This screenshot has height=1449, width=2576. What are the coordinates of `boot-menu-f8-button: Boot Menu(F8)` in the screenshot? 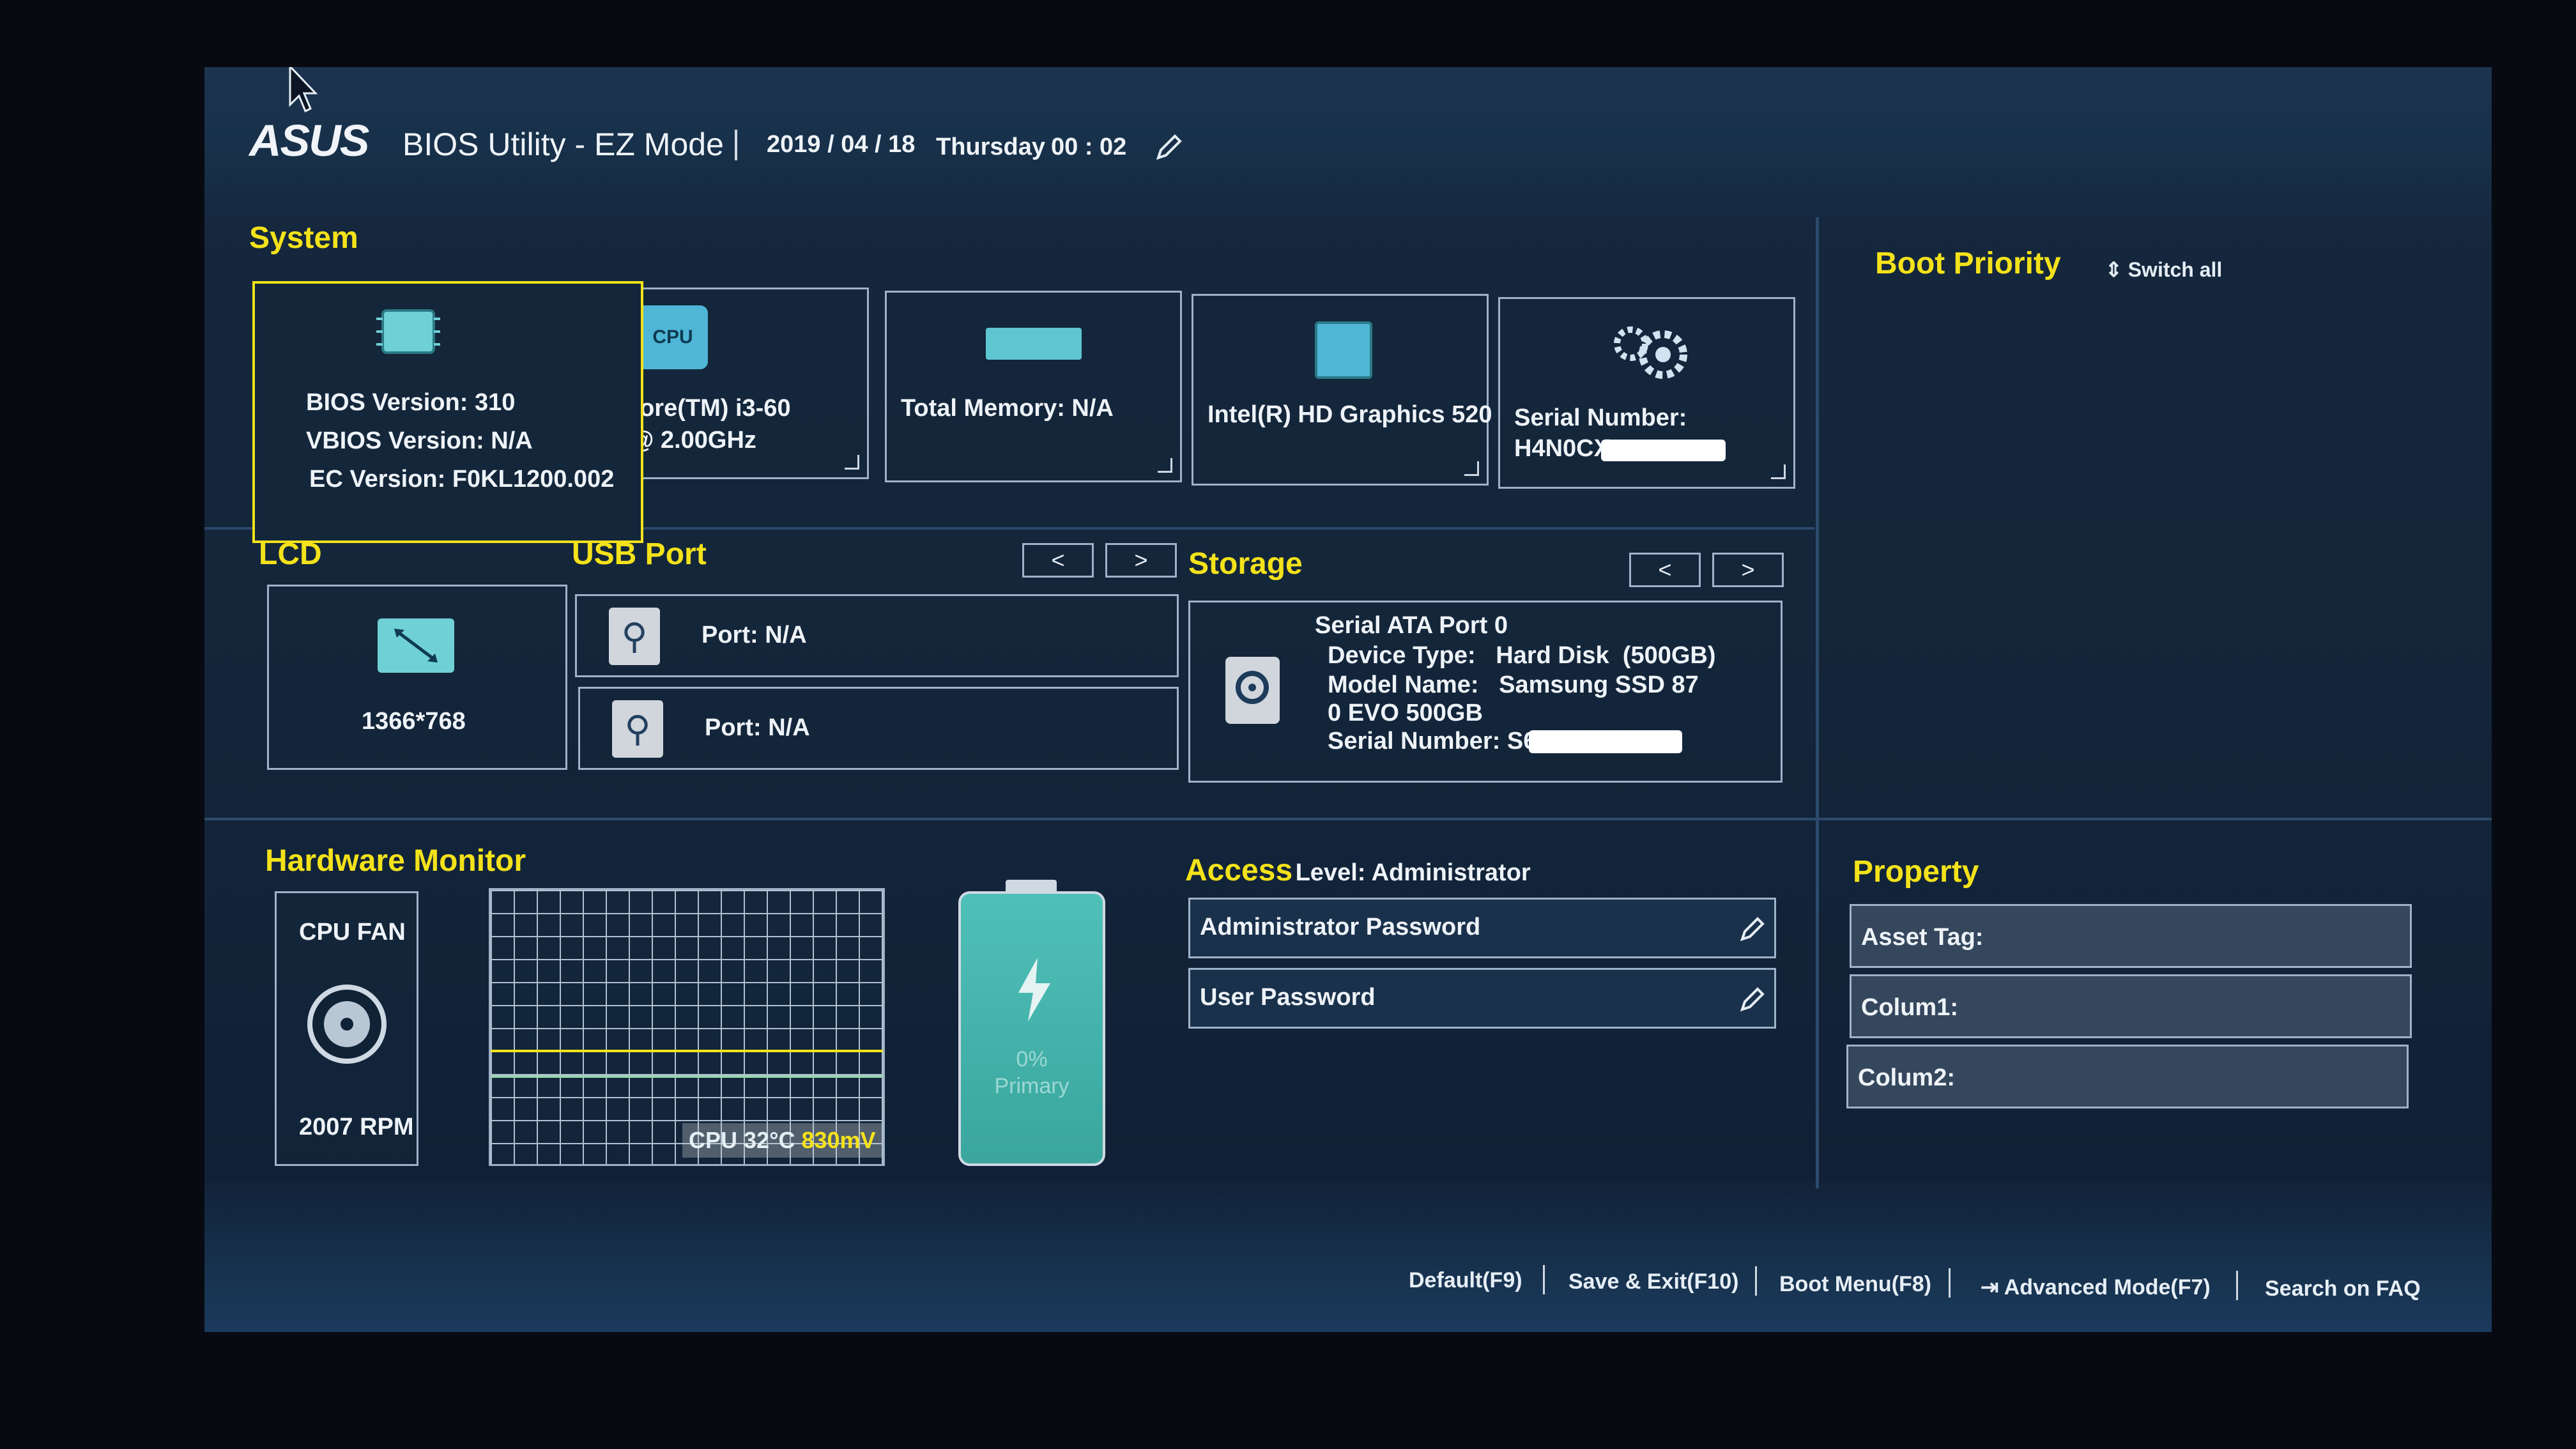 It's located at (1855, 1284).